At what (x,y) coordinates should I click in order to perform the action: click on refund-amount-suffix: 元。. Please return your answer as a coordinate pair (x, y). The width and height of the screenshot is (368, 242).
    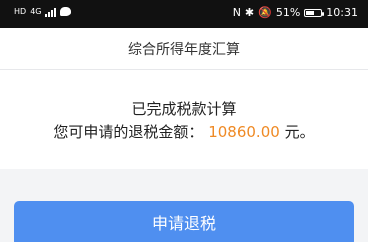
    Looking at the image, I should click on (299, 132).